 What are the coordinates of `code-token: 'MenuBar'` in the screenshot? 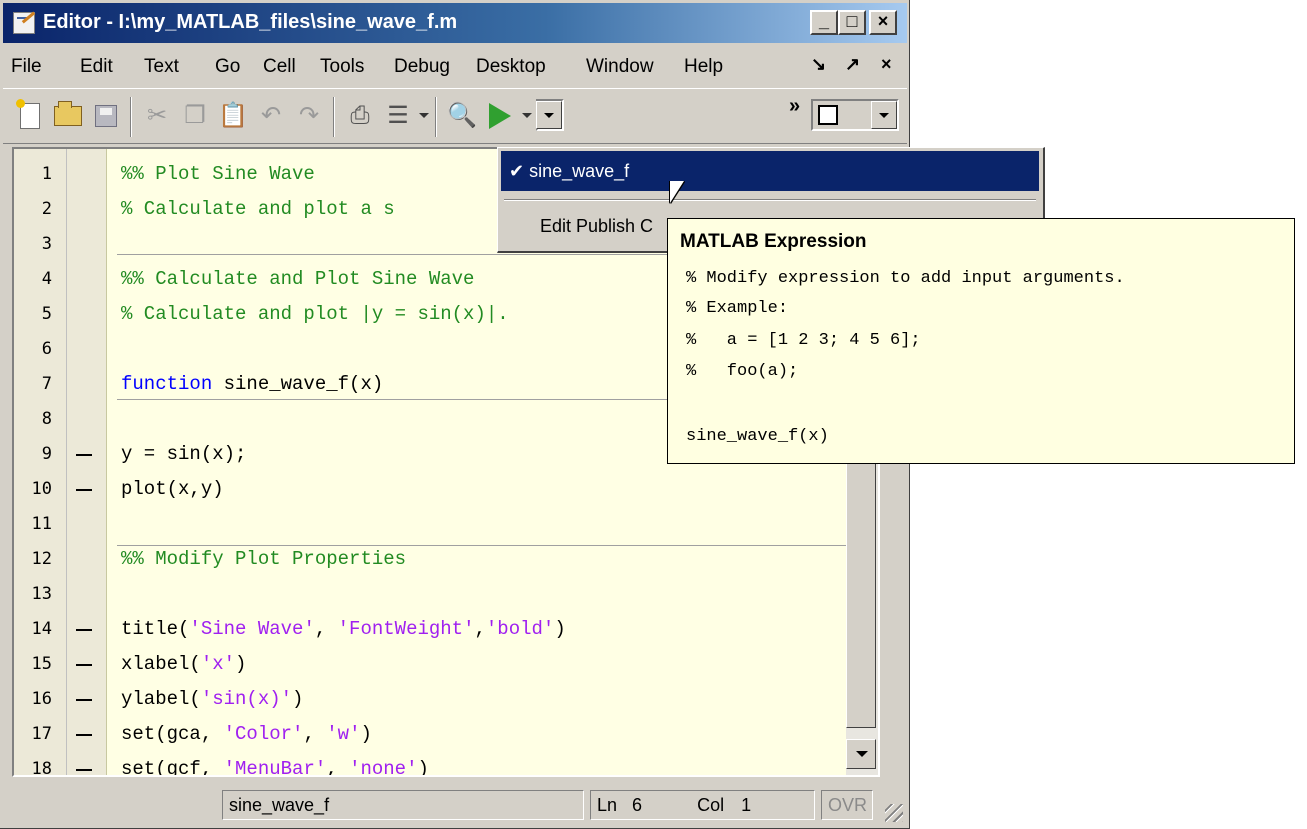 It's located at (275, 767).